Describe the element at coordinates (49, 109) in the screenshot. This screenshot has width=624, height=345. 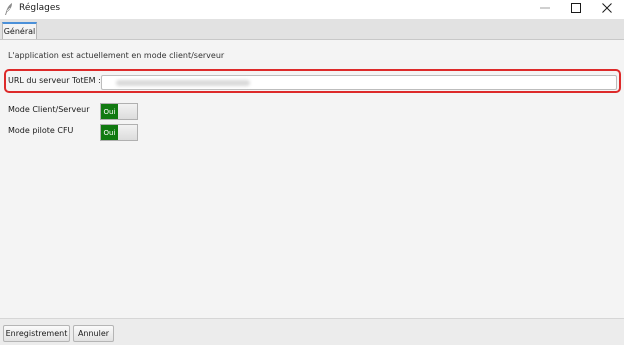
I see `client-server-mode-label: Mode Client/Serveur` at that location.